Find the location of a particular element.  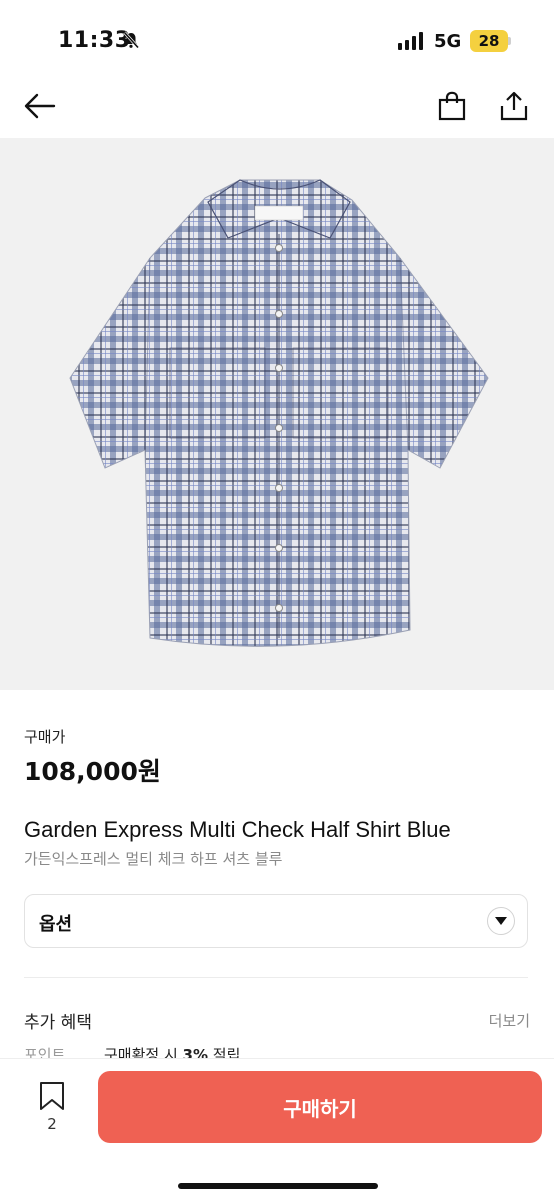

points-rate: 3% is located at coordinates (195, 1052).